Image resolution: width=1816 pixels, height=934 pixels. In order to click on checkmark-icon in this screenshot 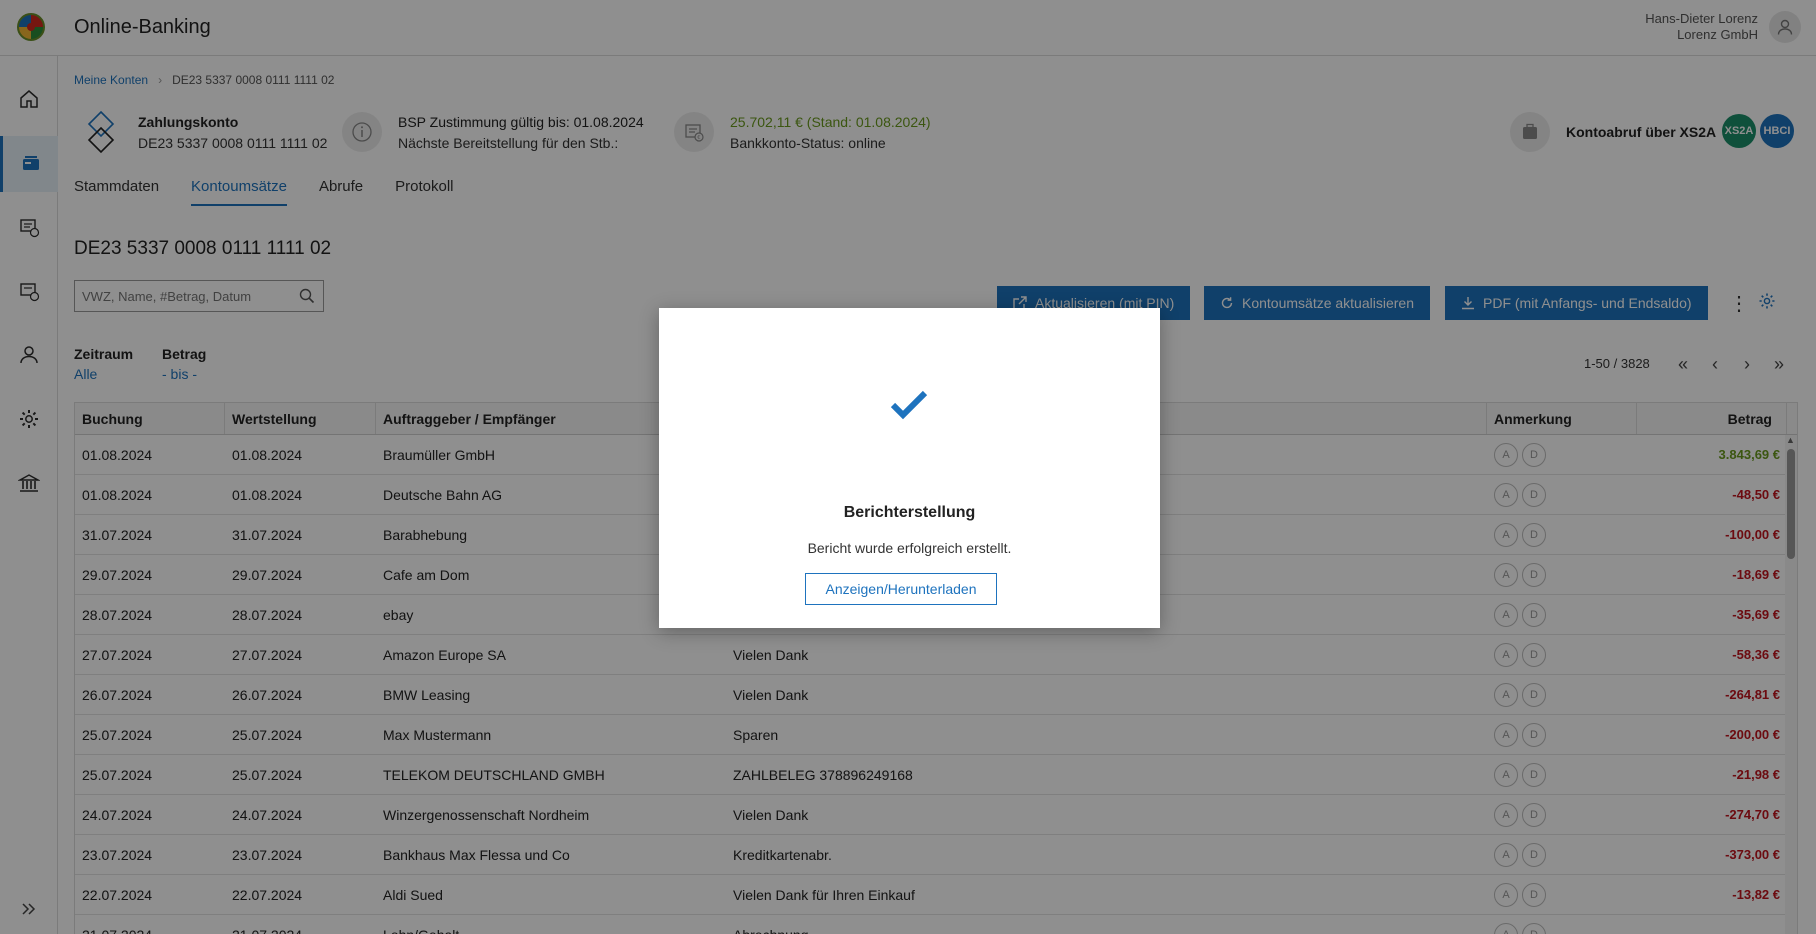, I will do `click(909, 405)`.